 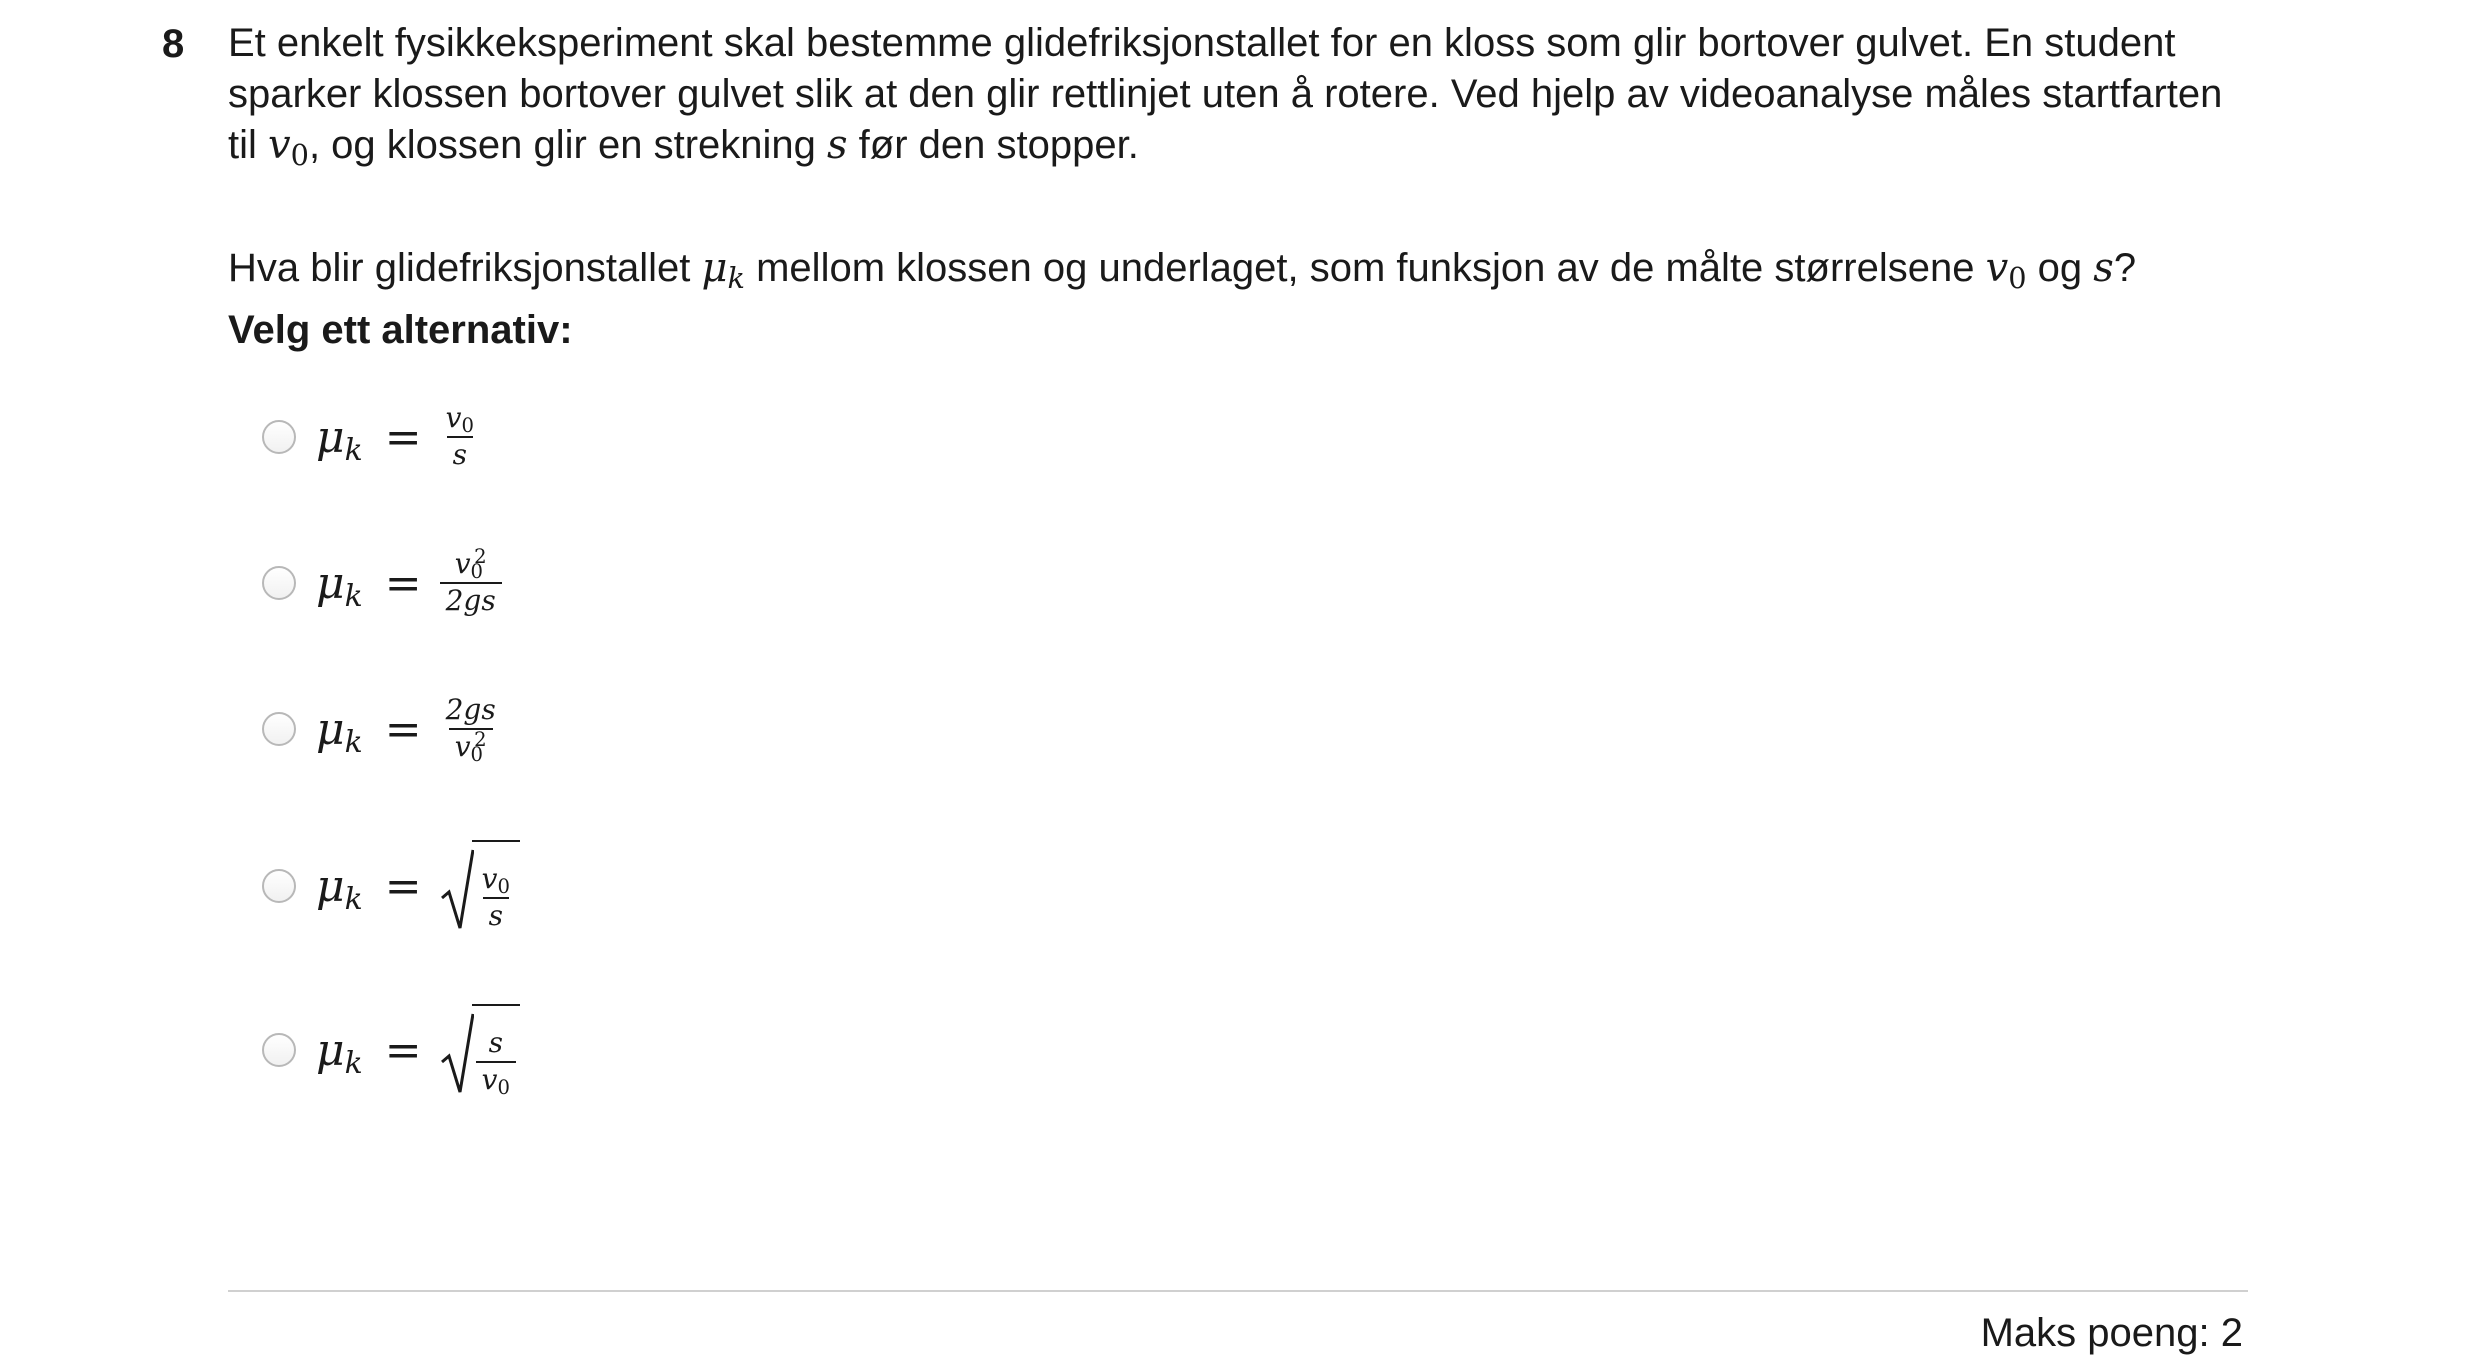 What do you see at coordinates (723, 270) in the screenshot?
I see `symbol-mu-k: μk` at bounding box center [723, 270].